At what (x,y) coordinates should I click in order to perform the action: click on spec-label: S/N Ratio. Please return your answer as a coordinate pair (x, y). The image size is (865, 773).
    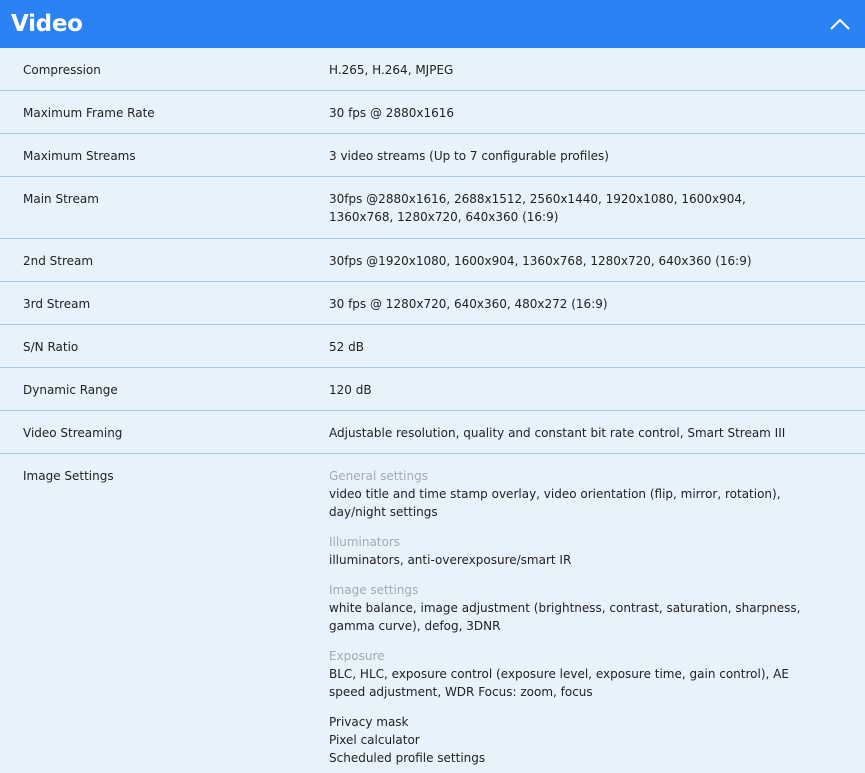
    Looking at the image, I should click on (51, 347).